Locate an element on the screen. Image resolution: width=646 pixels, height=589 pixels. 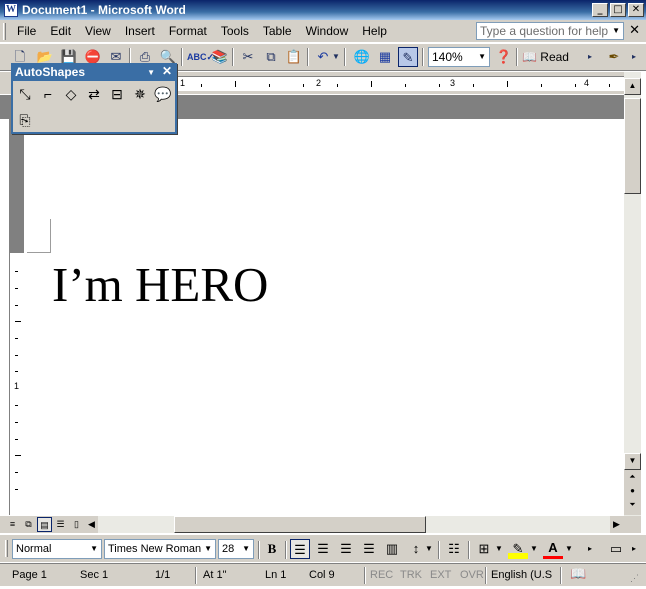
vertical-ruler: 1 is located at coordinates (16, 305).